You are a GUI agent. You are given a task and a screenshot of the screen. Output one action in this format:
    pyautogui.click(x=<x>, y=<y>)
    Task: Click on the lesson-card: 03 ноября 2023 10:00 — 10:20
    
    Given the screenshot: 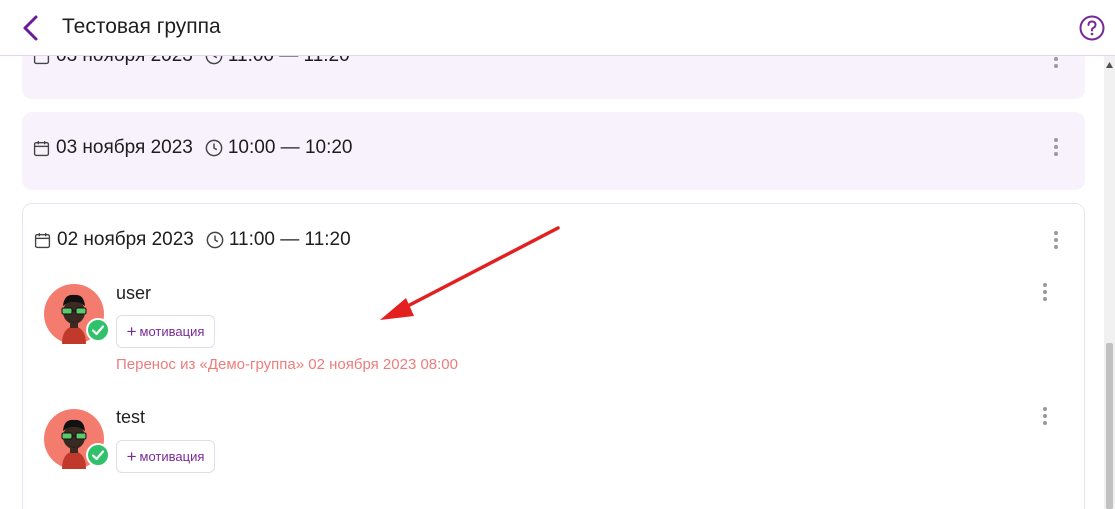 What is the action you would take?
    pyautogui.click(x=553, y=151)
    